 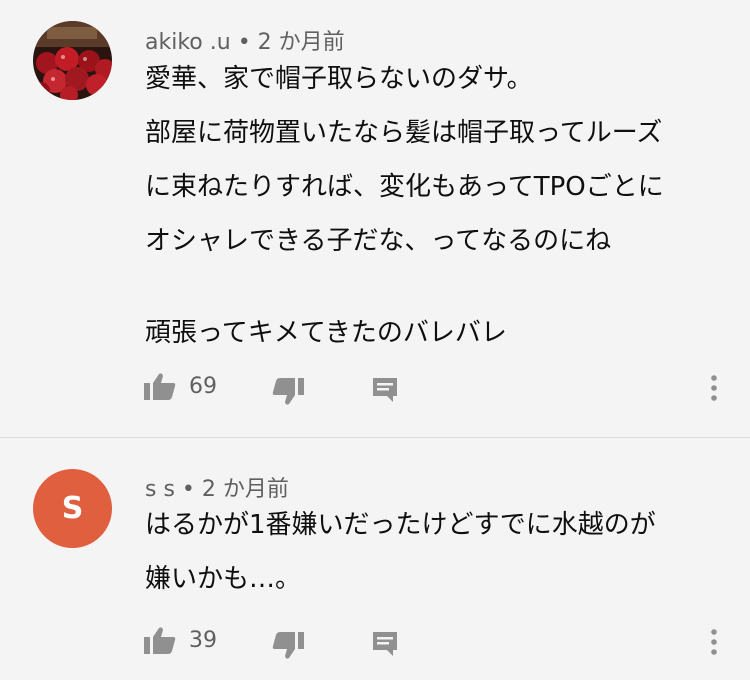 I want to click on comment-text-line: 嫌いかも…。, so click(x=223, y=579).